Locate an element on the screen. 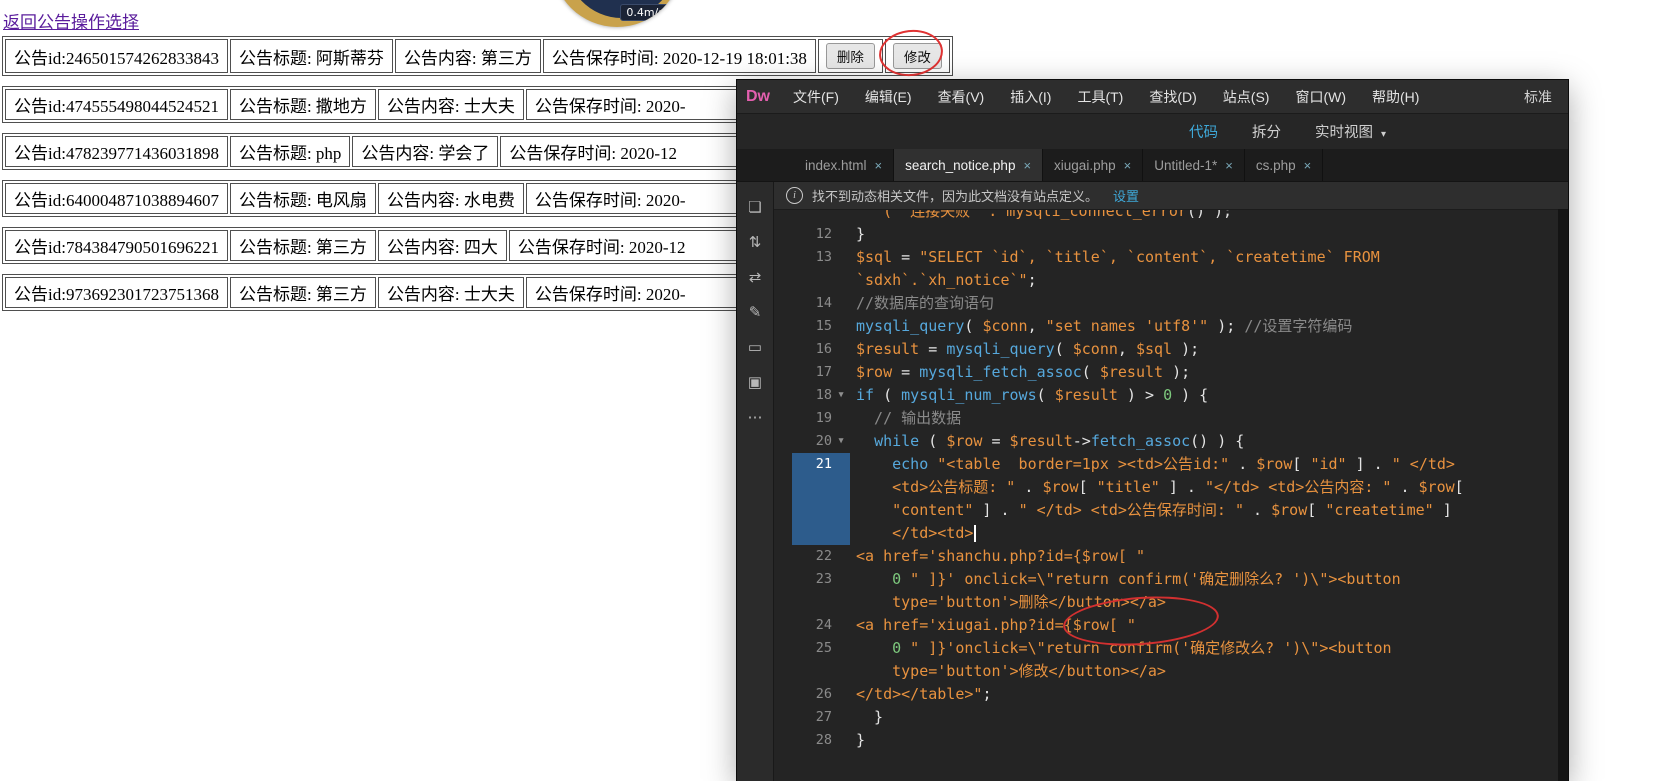  menu-item: 帮助(H) is located at coordinates (1395, 97).